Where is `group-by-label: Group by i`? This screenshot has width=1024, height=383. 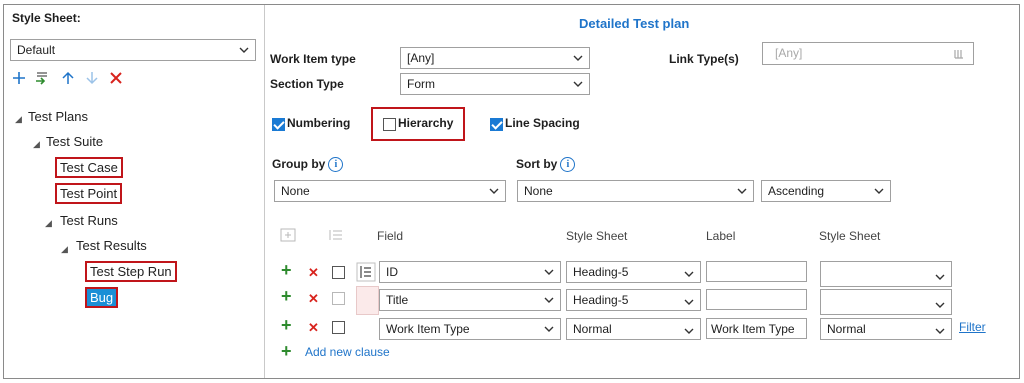
group-by-label: Group by i is located at coordinates (308, 165).